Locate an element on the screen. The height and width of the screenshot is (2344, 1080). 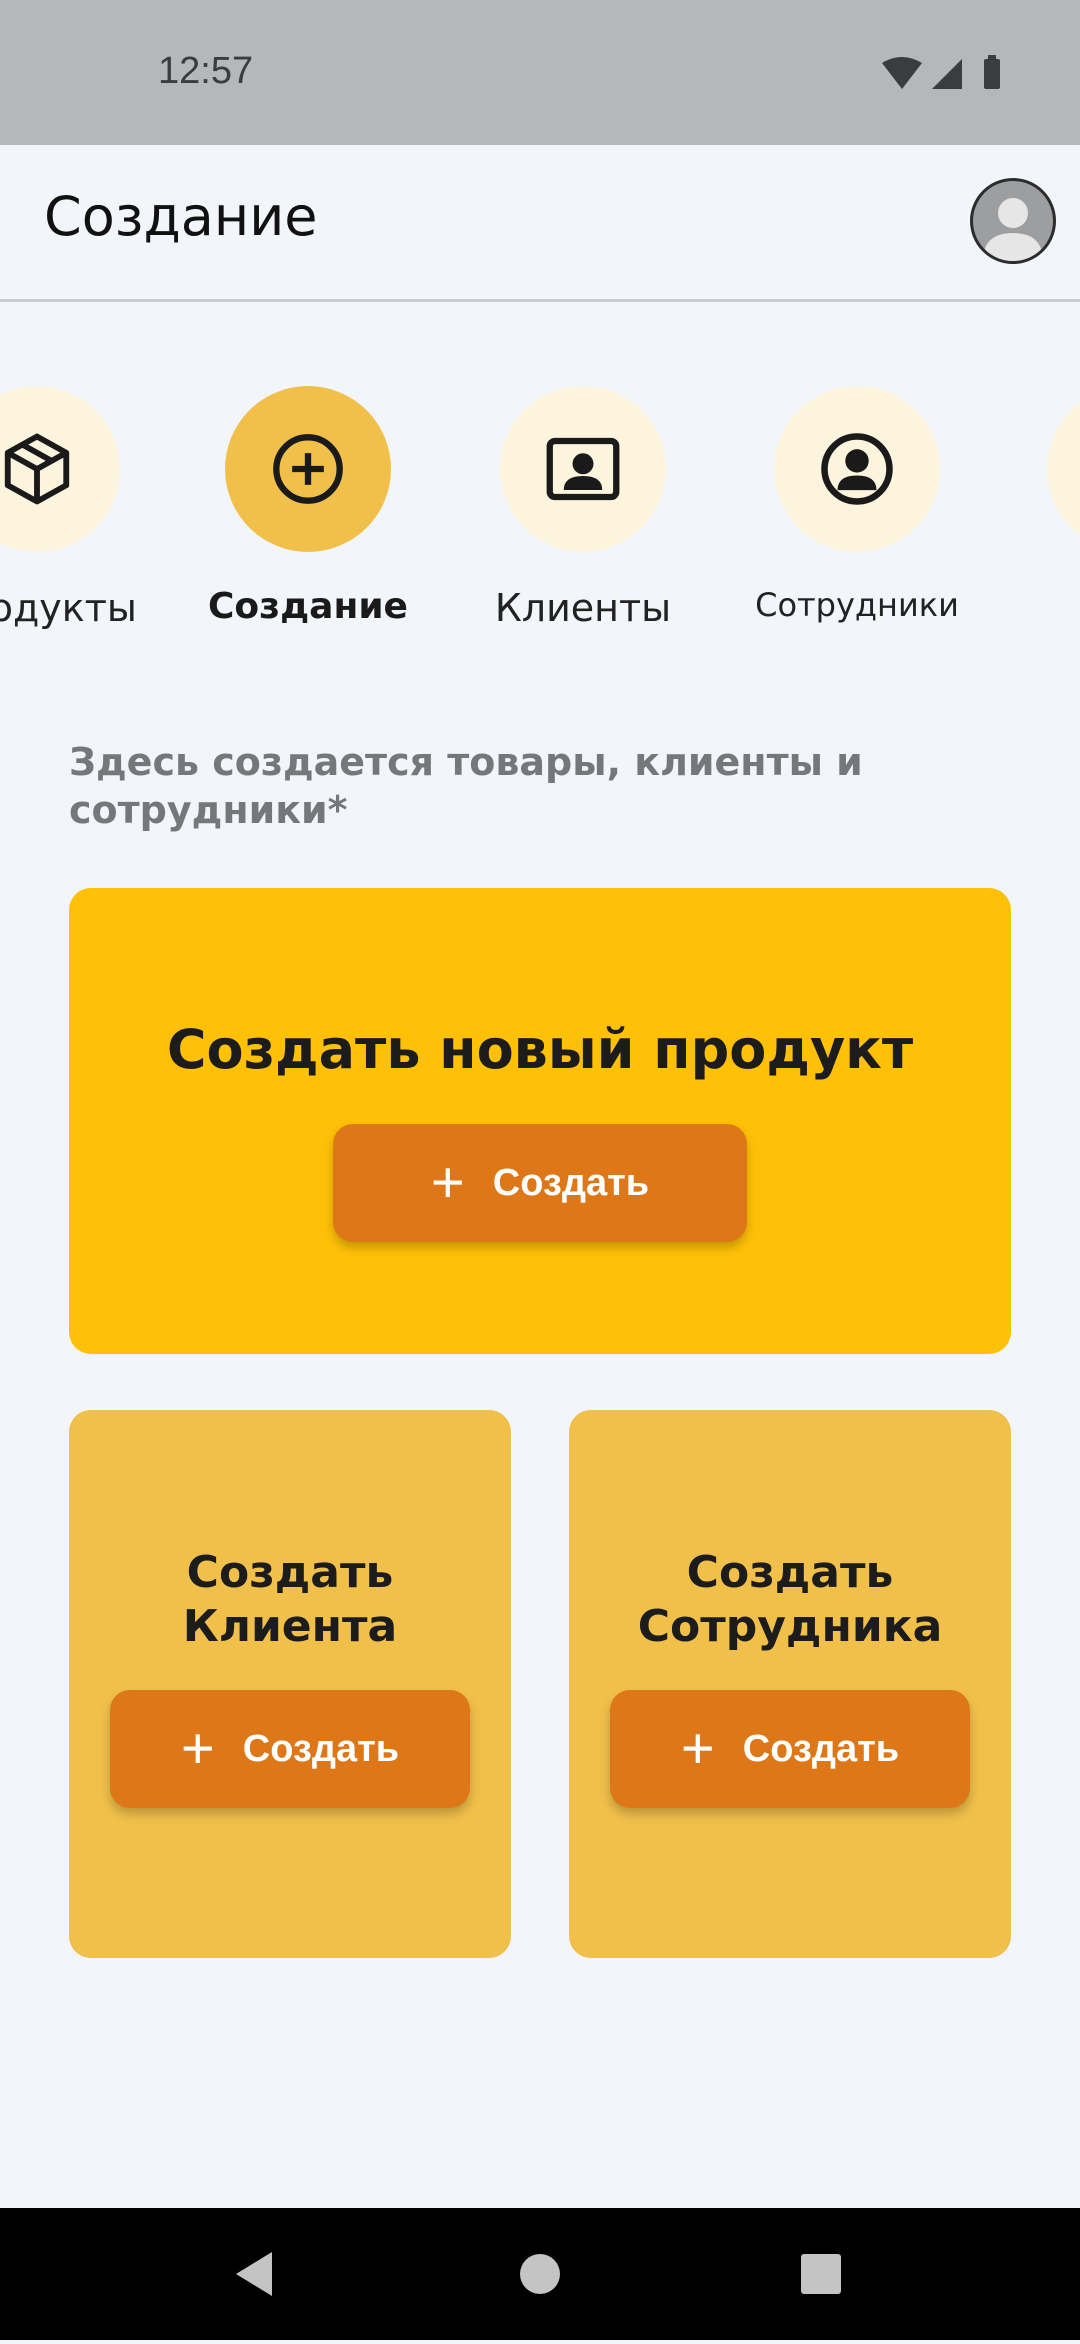
recents-icon is located at coordinates (821, 2274).